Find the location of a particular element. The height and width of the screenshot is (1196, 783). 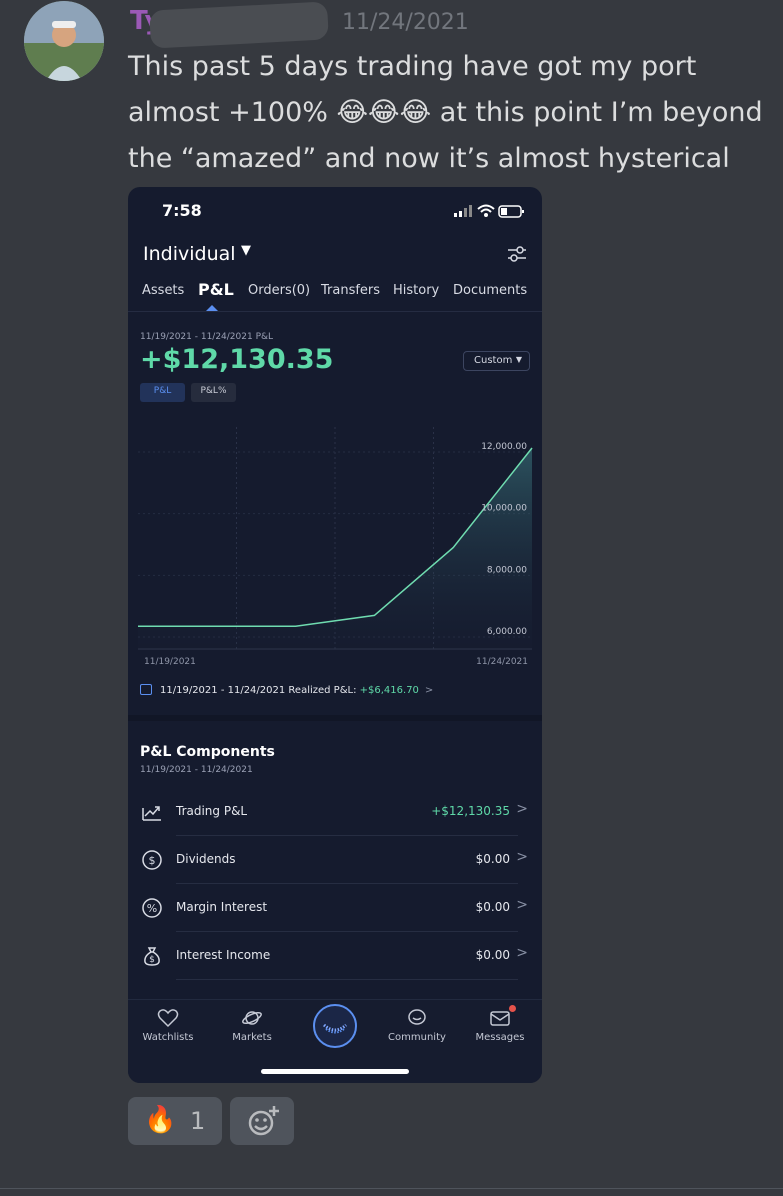

planet-icon is located at coordinates (252, 1018).